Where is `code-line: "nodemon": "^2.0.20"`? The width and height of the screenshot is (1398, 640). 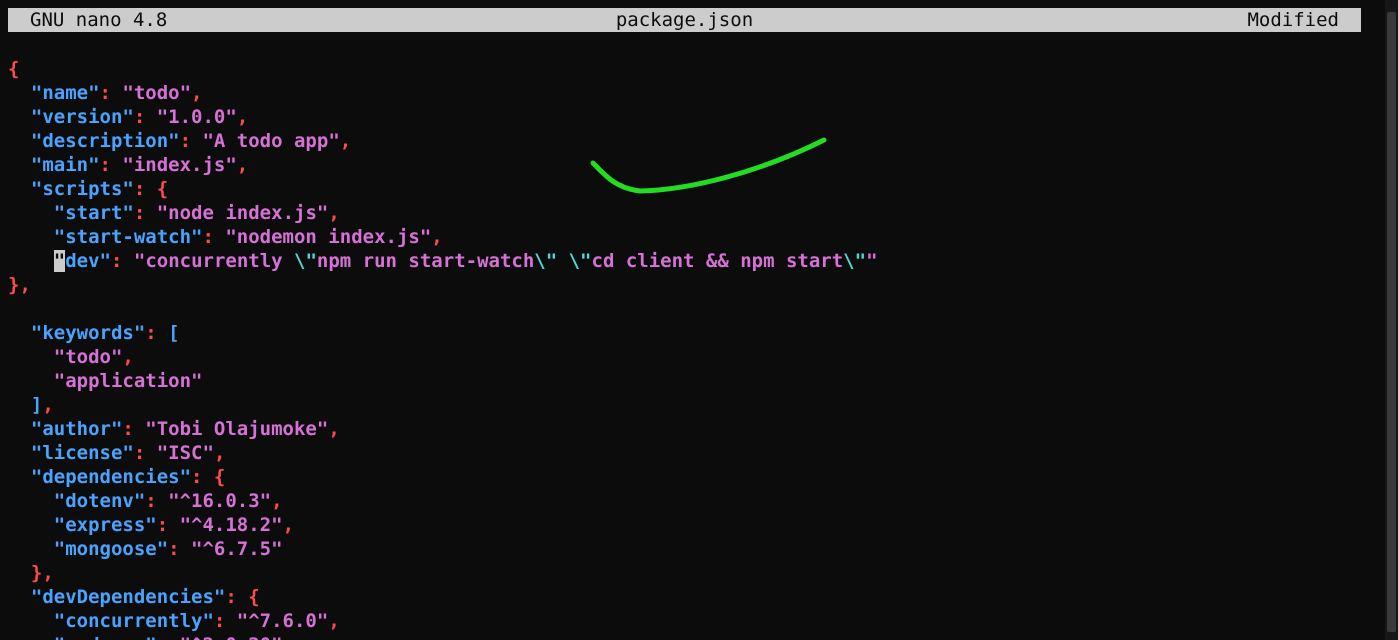 code-line: "nodemon": "^2.0.20" is located at coordinates (693, 636).